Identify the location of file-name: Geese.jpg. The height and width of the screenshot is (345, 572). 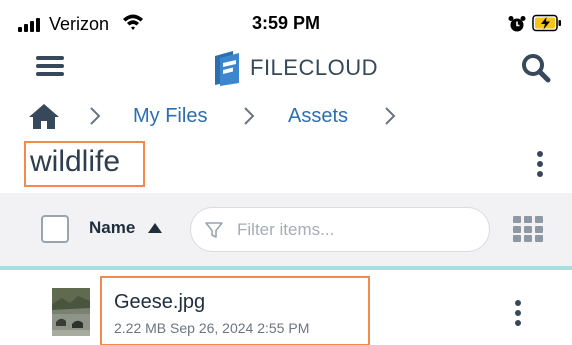
(159, 302).